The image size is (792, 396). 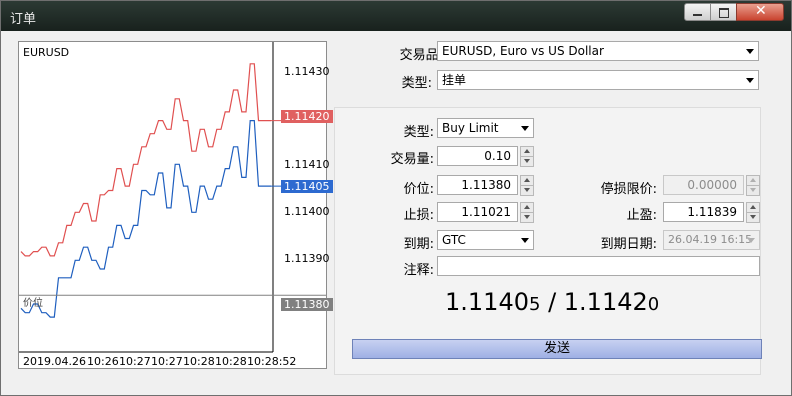 I want to click on chart-symbol: EURUSD, so click(x=46, y=52).